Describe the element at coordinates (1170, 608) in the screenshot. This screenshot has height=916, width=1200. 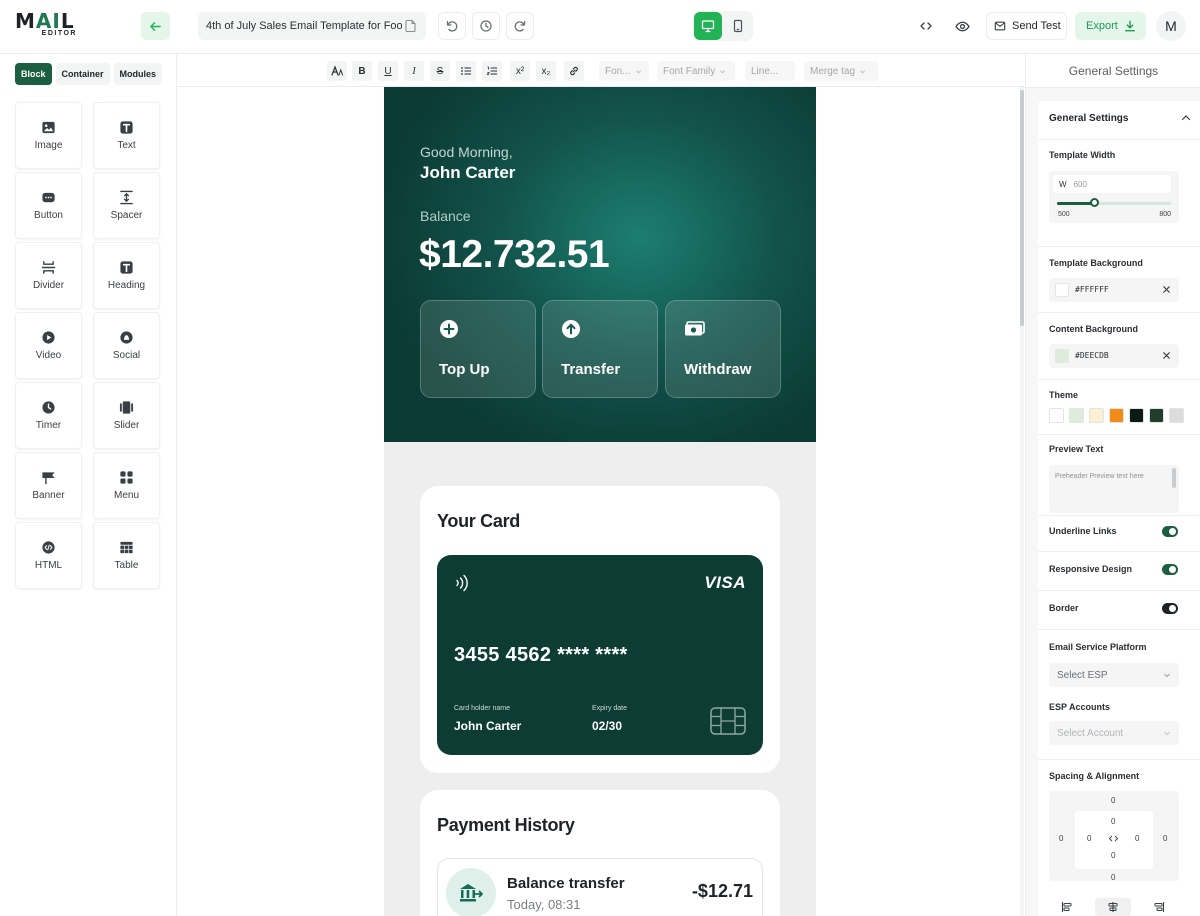
I see `border-toggle` at that location.